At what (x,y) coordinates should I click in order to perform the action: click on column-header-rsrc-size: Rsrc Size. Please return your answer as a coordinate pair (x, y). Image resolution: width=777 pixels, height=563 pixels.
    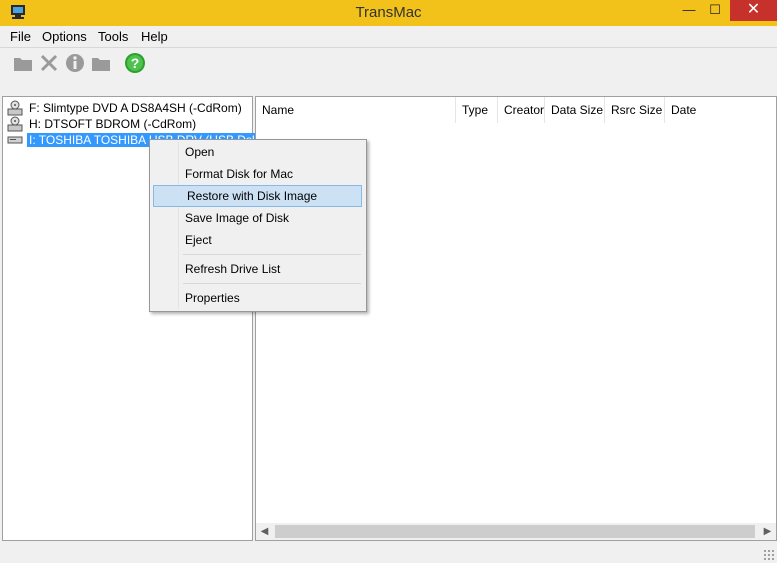
    Looking at the image, I should click on (635, 110).